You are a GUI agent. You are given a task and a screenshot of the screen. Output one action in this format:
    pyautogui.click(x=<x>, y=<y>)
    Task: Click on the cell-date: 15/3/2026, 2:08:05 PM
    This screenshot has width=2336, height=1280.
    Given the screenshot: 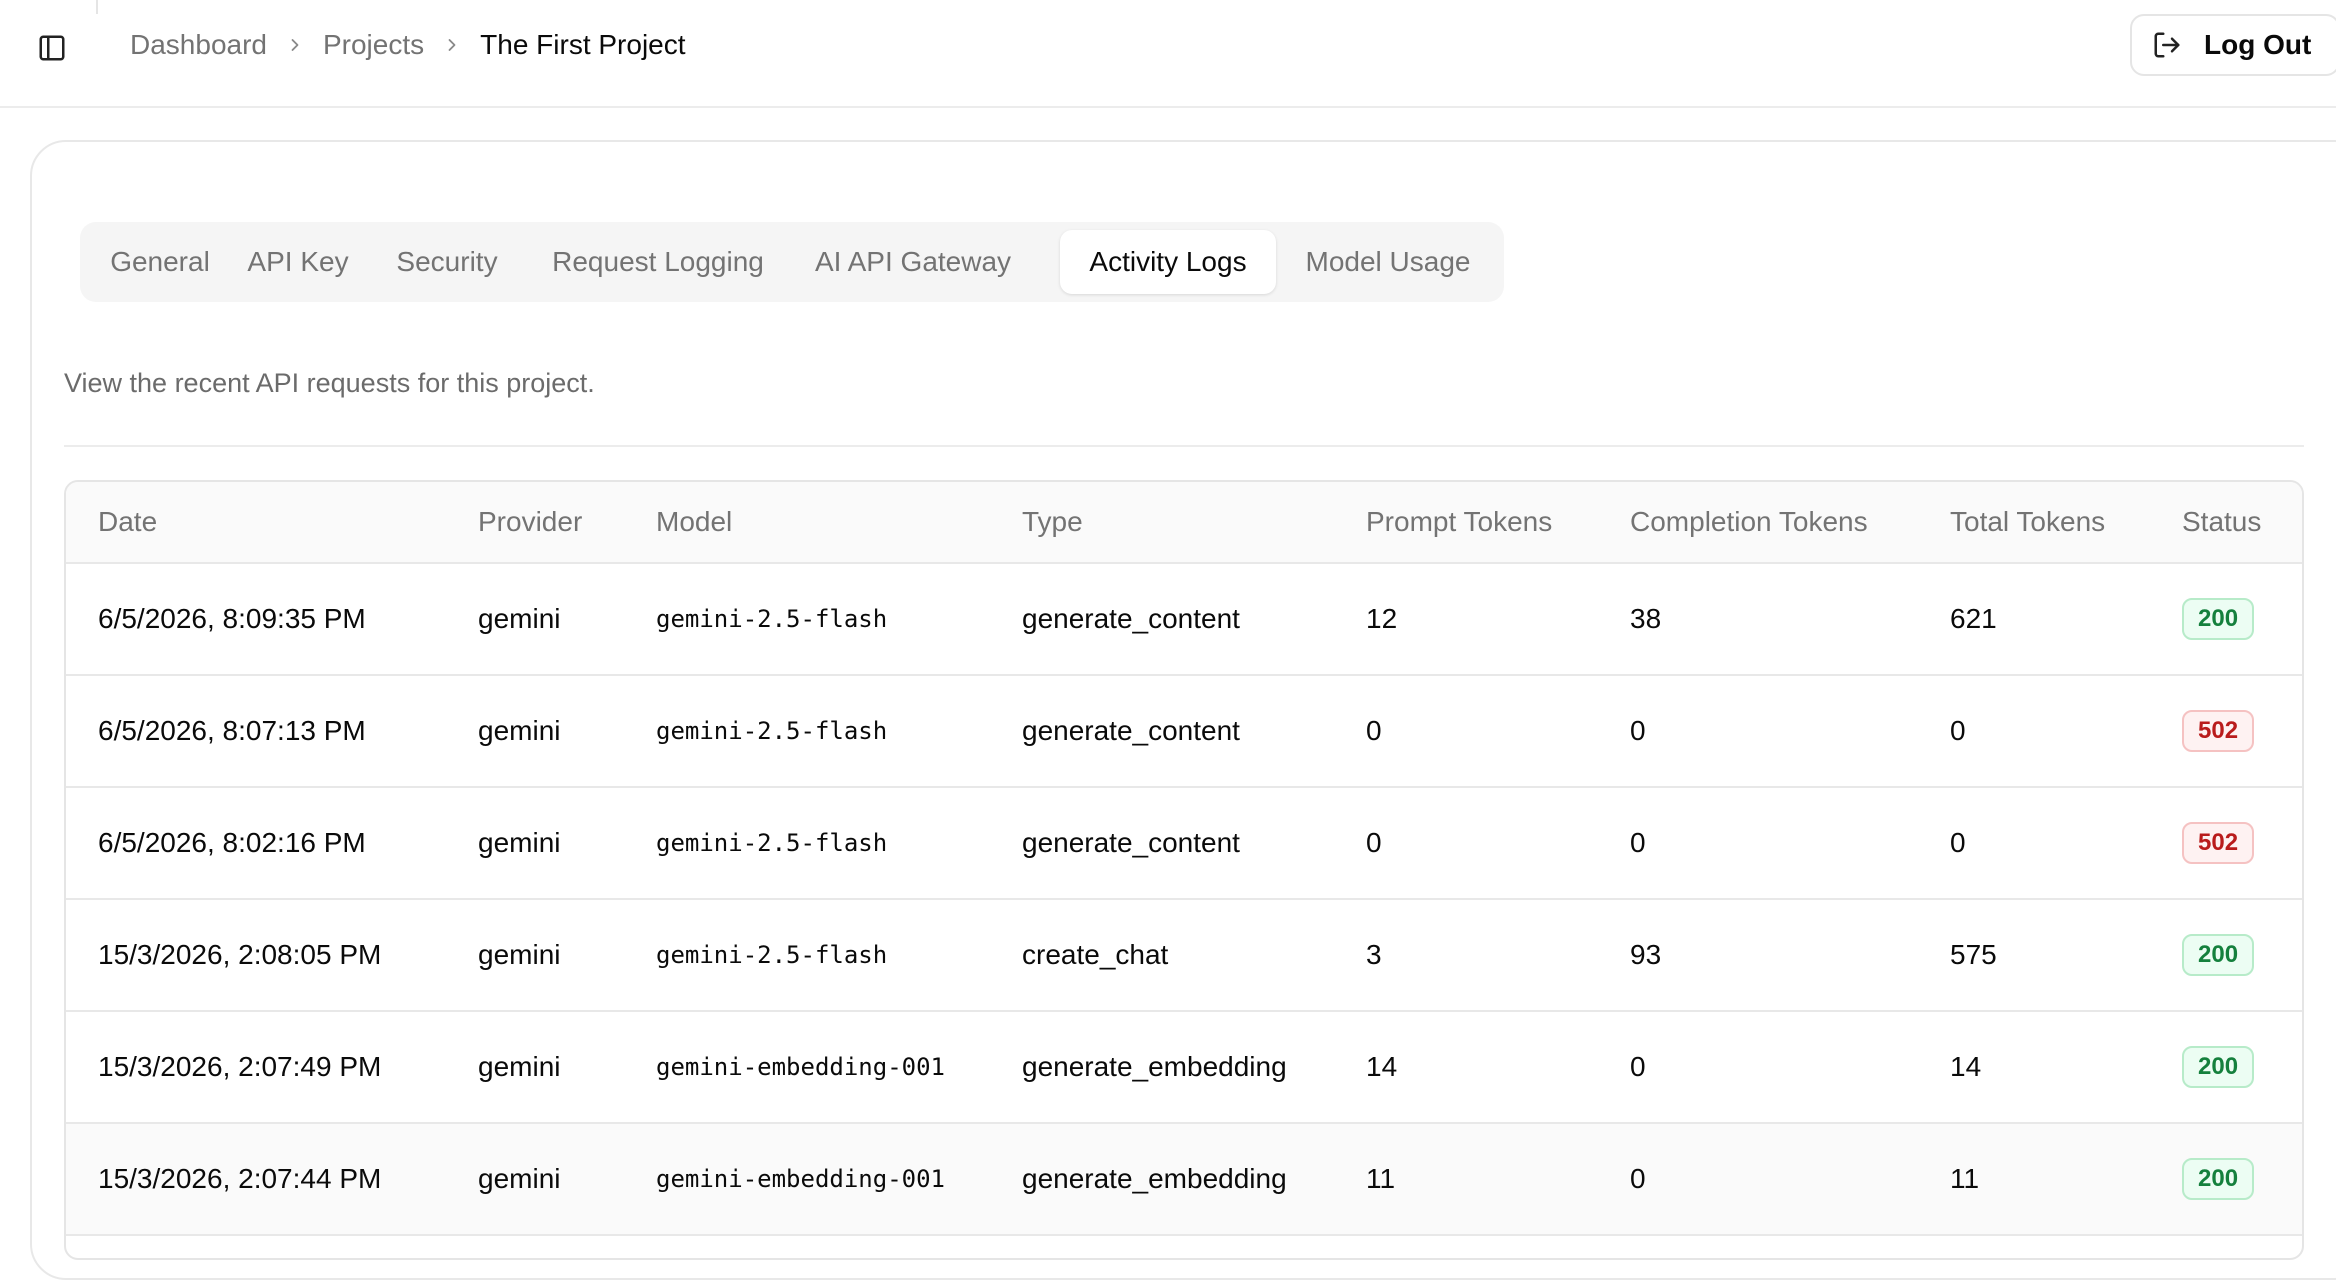 What is the action you would take?
    pyautogui.click(x=240, y=954)
    